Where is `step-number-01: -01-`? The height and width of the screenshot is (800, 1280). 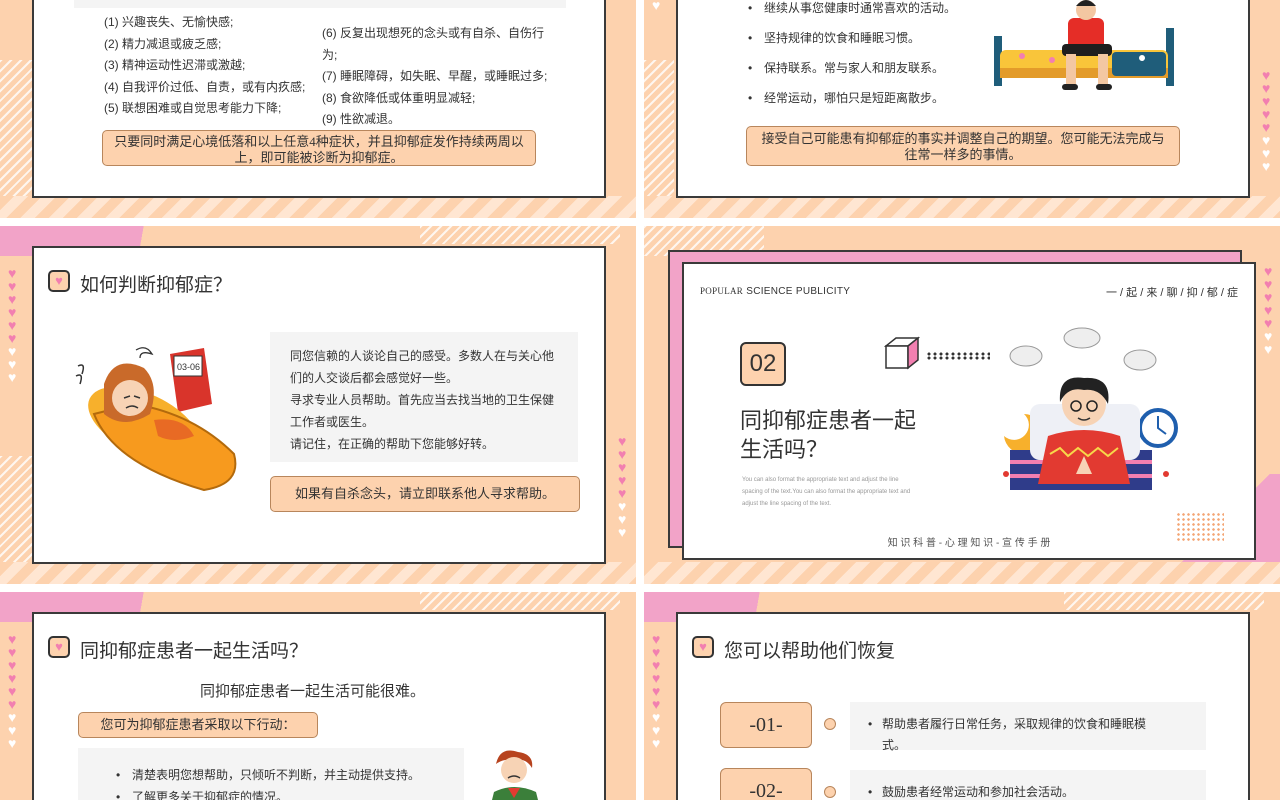
step-number-01: -01- is located at coordinates (766, 725).